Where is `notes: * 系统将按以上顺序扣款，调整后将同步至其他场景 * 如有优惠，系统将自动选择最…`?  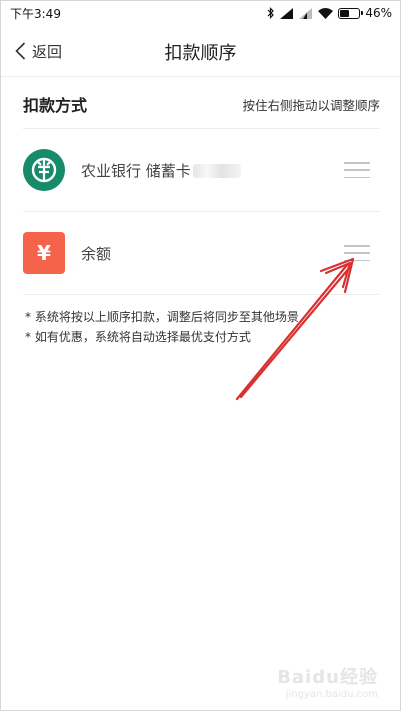 notes: * 系统将按以上顺序扣款，调整后将同步至其他场景 * 如有优惠，系统将自动选择最… is located at coordinates (162, 327).